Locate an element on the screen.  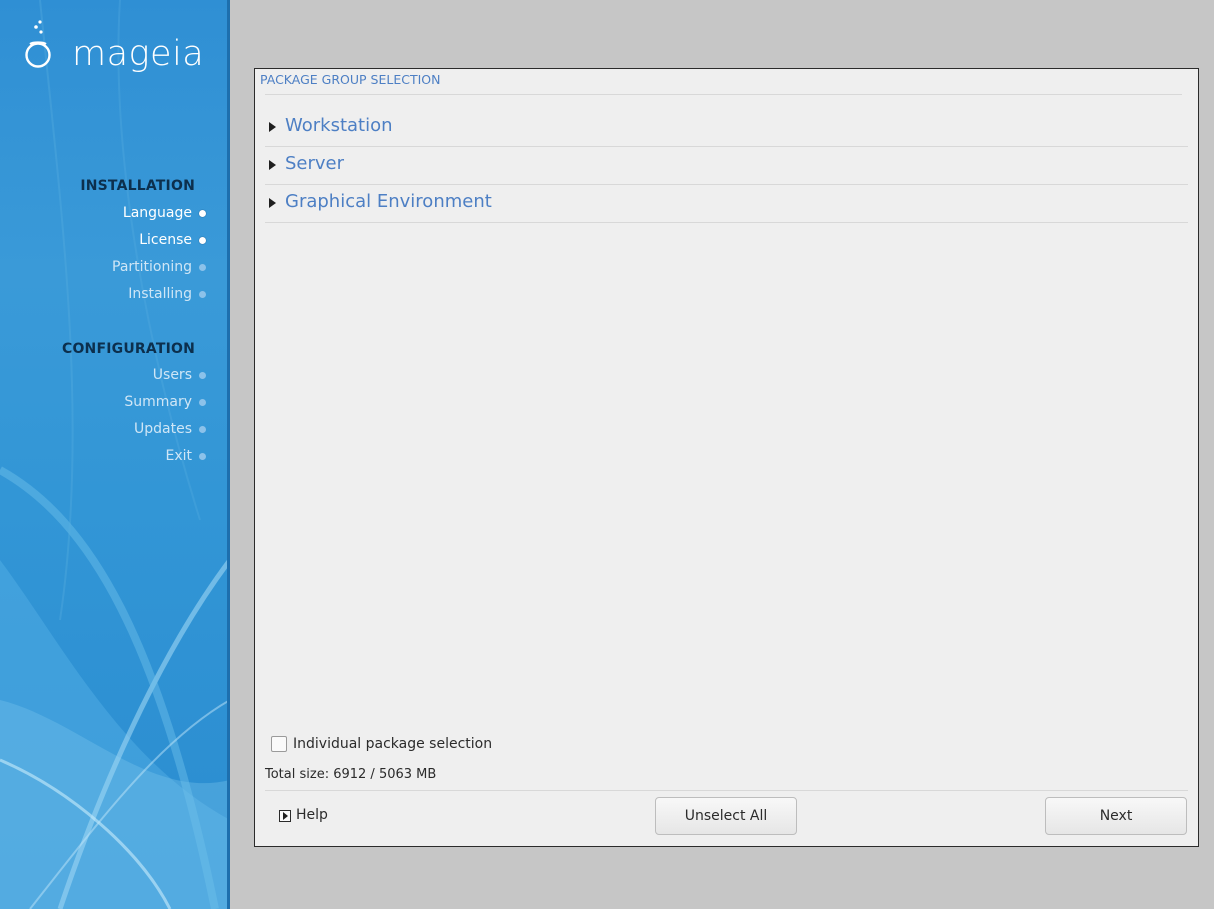
mageia-logo-icon is located at coordinates (38, 44).